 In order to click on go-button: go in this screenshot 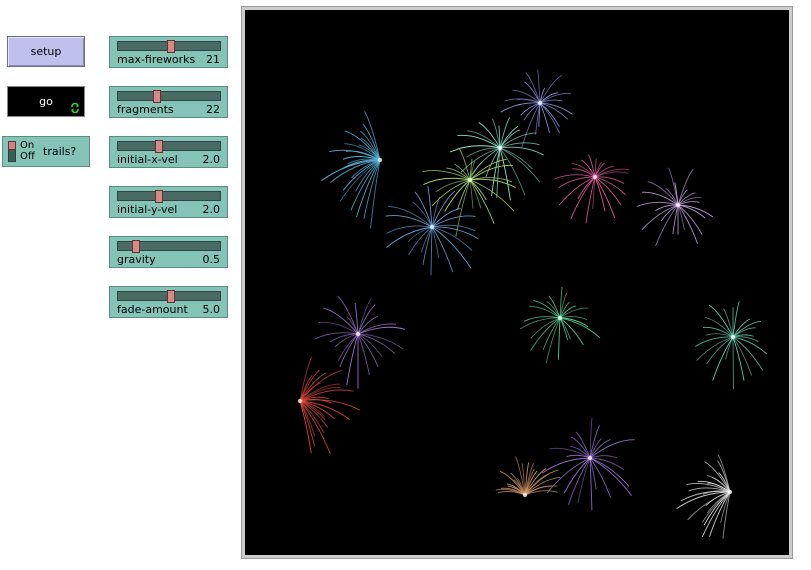, I will do `click(46, 101)`.